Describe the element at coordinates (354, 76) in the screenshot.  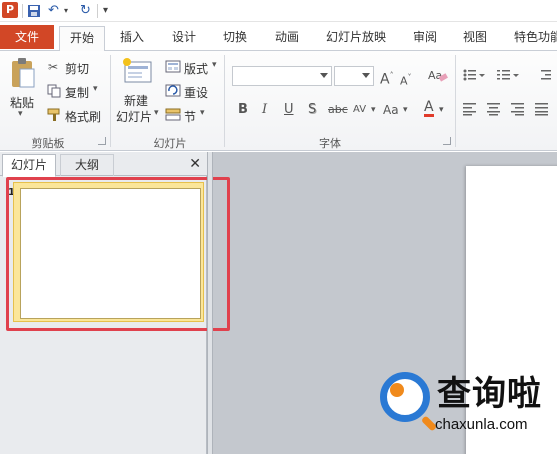
I see `font-size-combo` at that location.